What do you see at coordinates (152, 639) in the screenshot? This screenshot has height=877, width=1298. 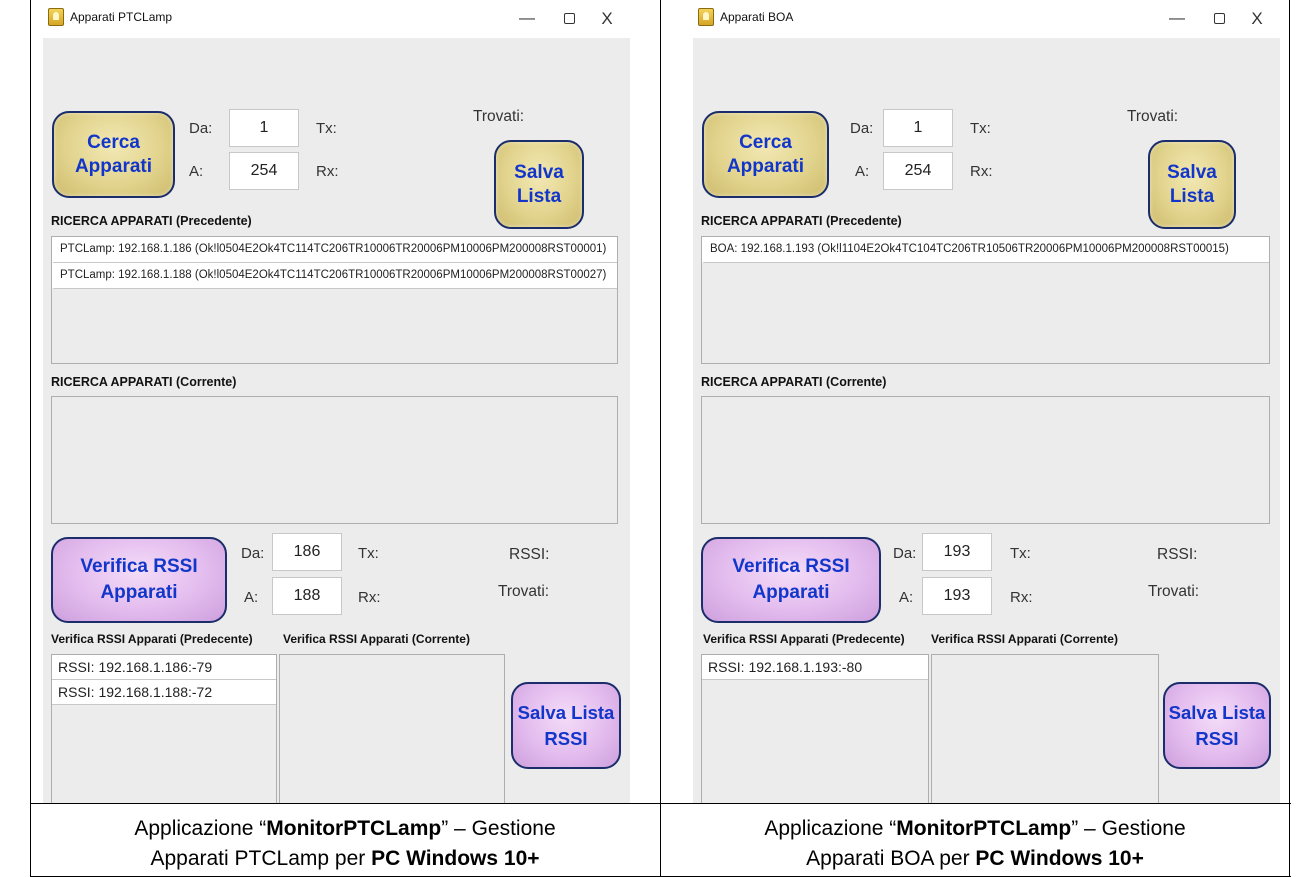 I see `rssi-prev-heading: Verifica RSSI Apparati (Predecente)` at bounding box center [152, 639].